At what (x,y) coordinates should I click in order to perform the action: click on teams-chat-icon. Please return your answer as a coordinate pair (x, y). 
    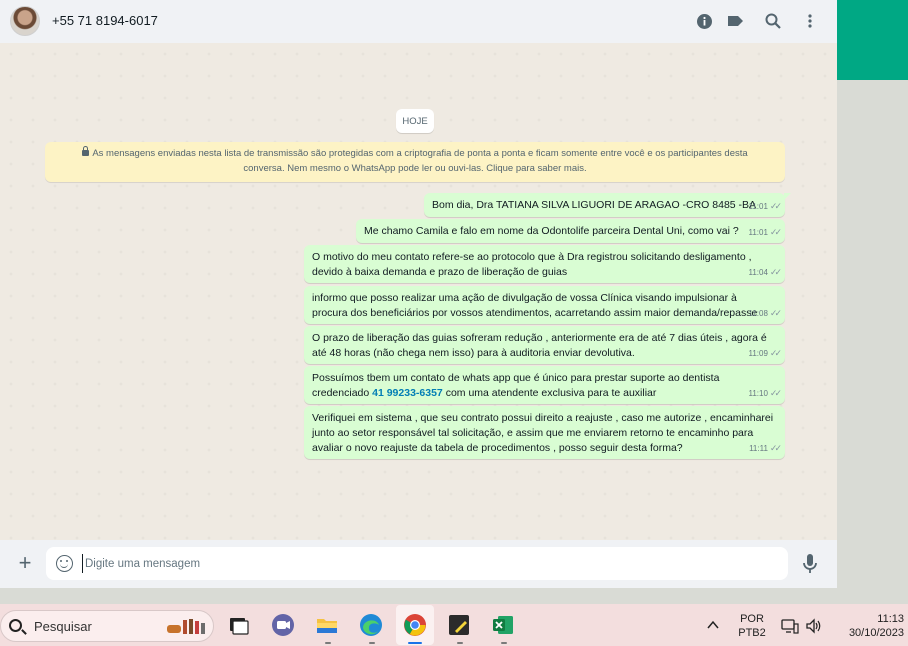
    Looking at the image, I should click on (283, 625).